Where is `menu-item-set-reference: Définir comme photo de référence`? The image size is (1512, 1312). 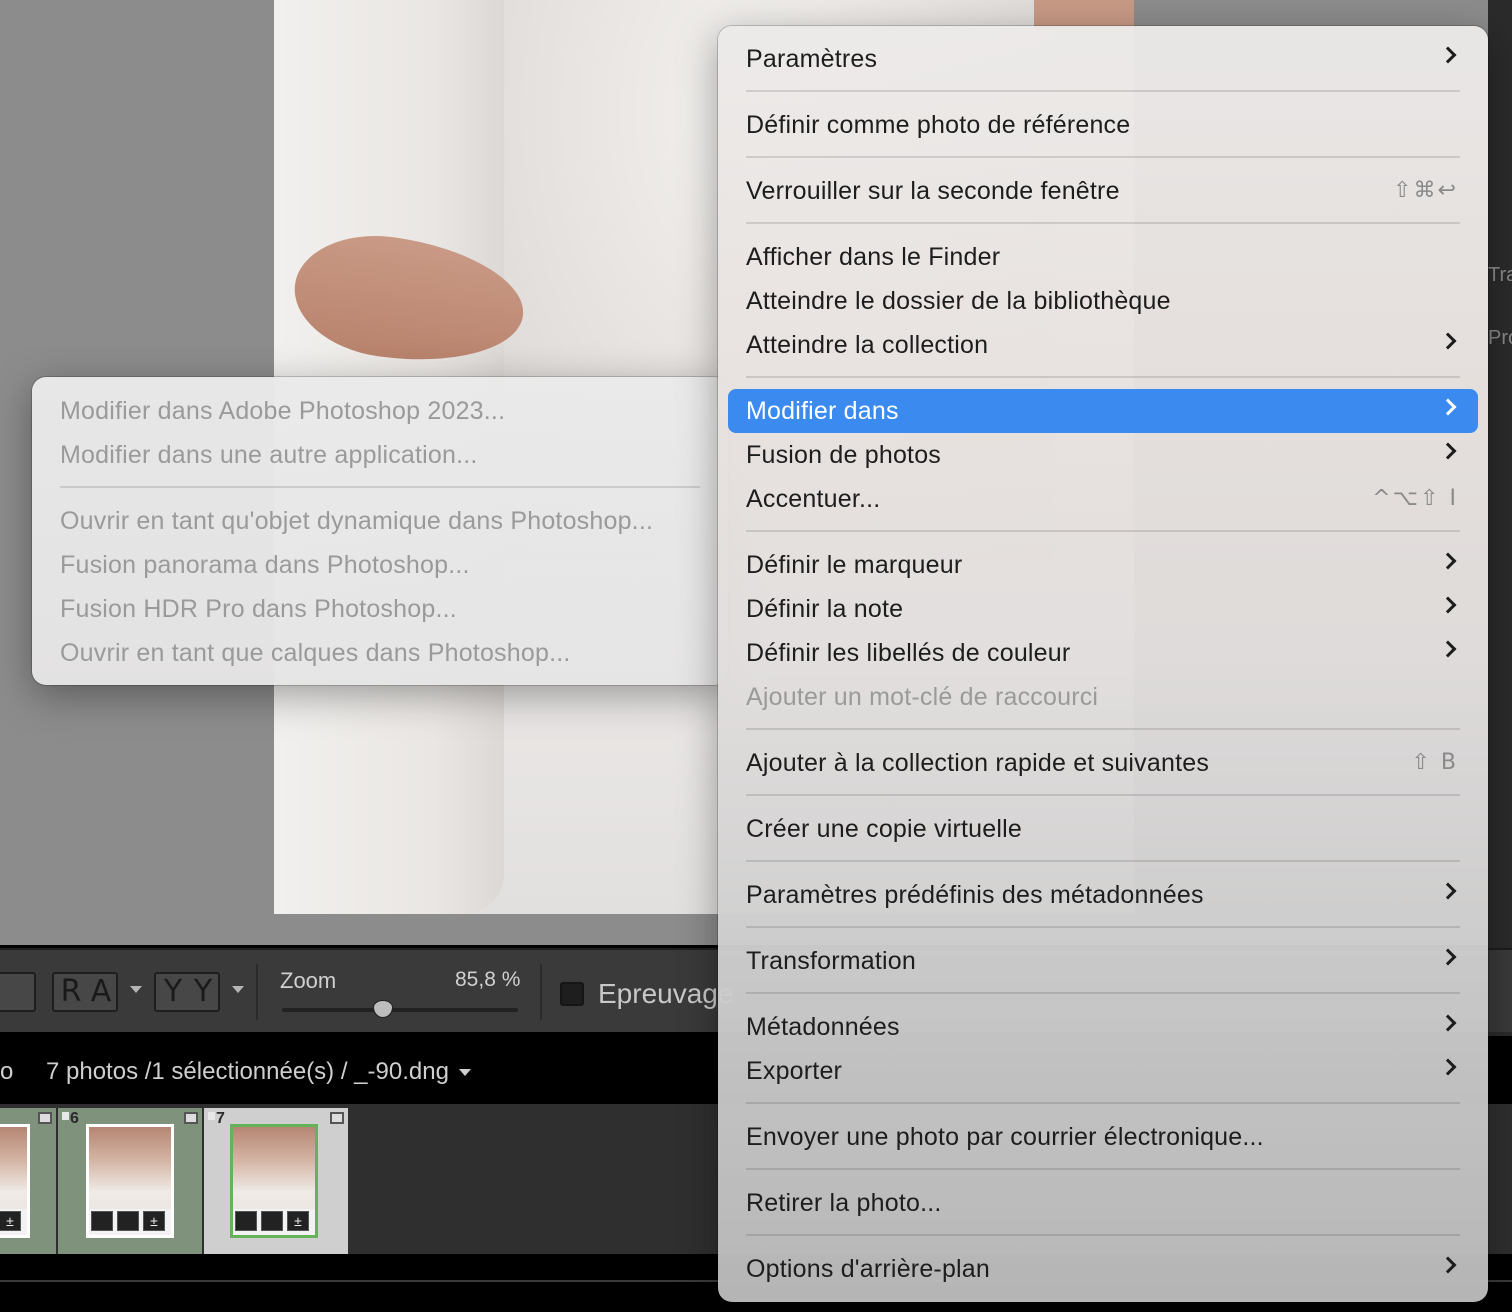 menu-item-set-reference: Définir comme photo de référence is located at coordinates (1103, 125).